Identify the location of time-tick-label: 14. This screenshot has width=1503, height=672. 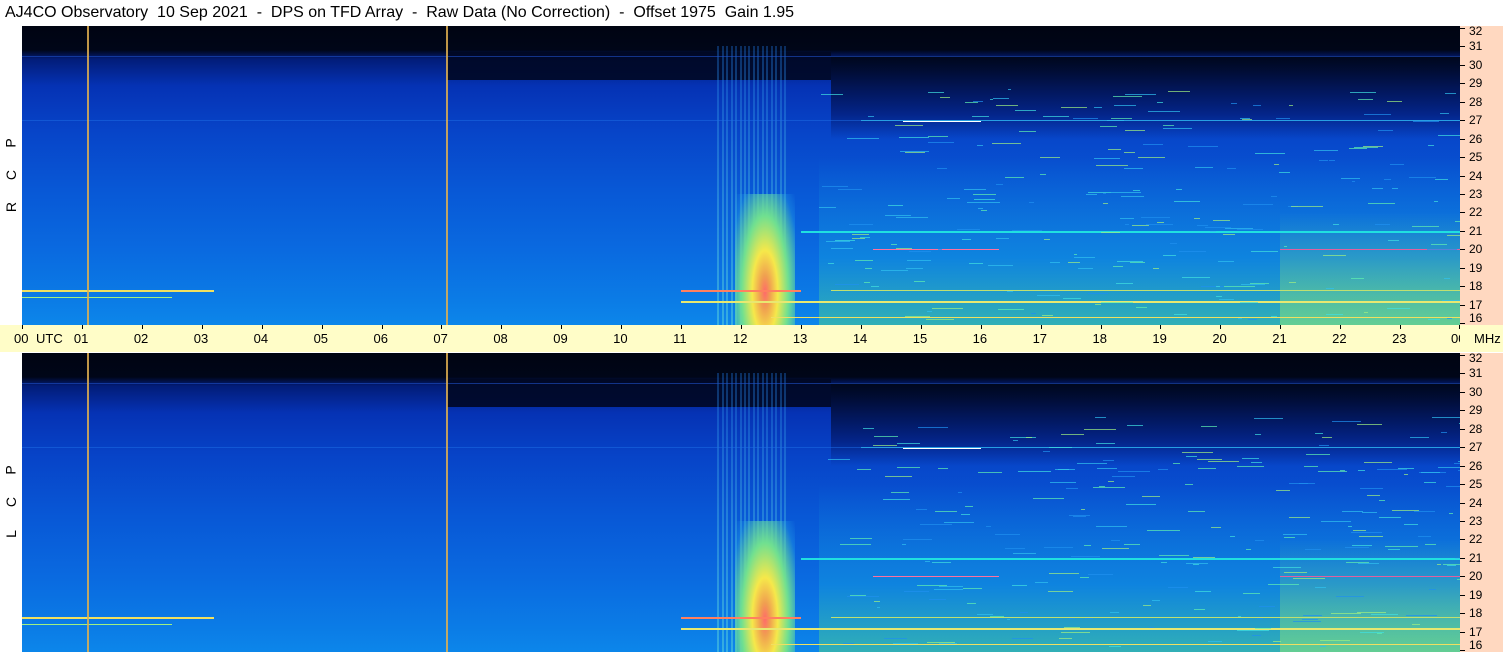
(860, 338).